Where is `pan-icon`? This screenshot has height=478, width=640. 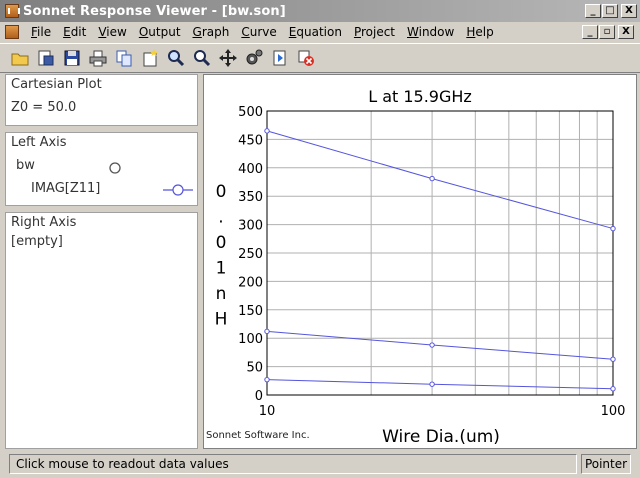
pan-icon is located at coordinates (228, 58).